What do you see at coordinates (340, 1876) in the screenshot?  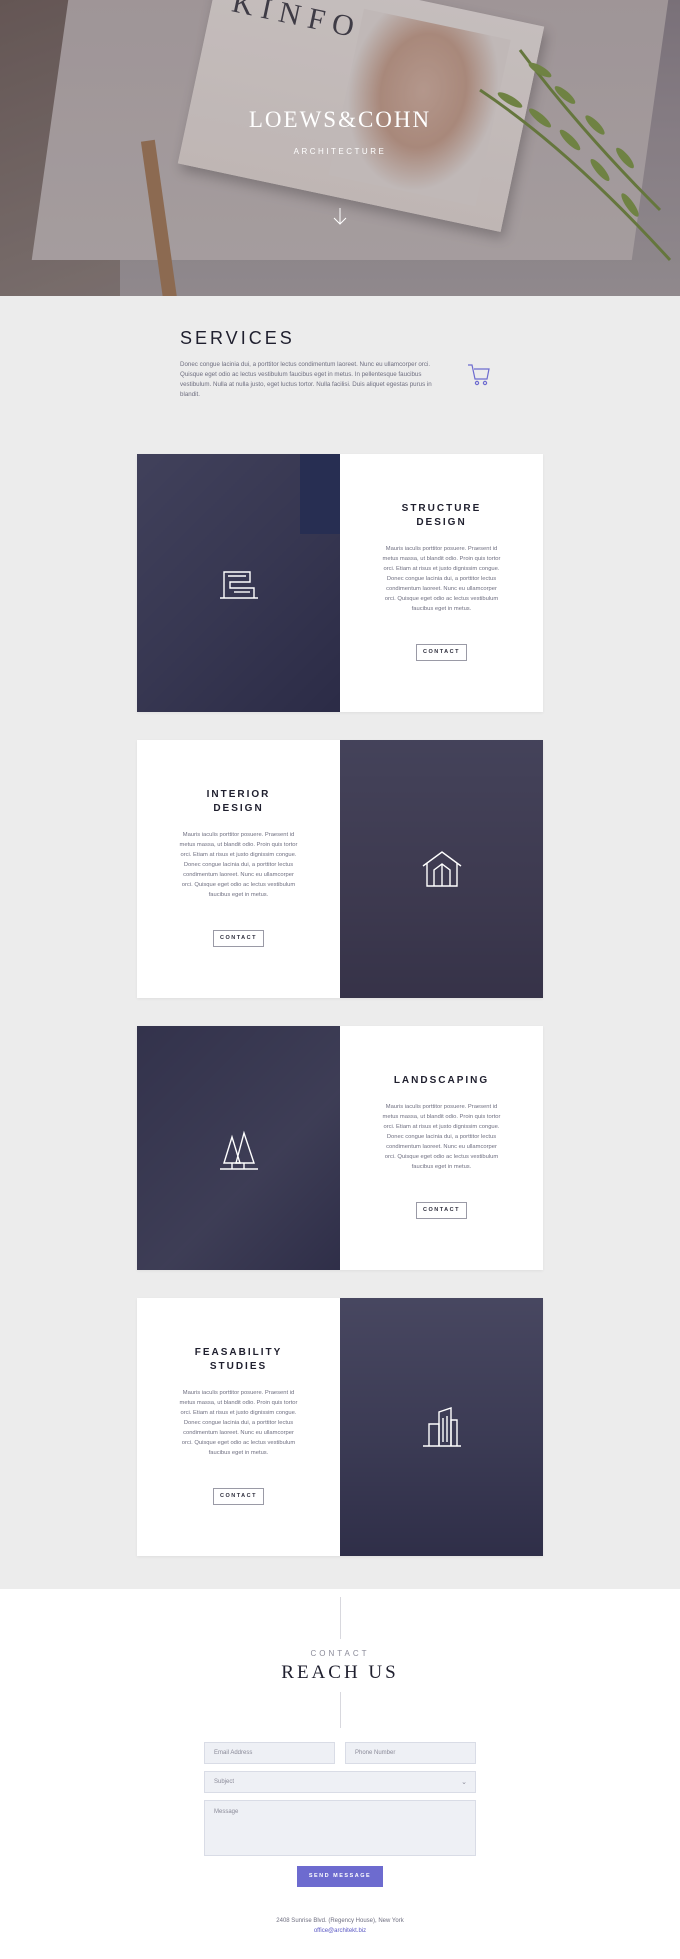 I see `send-message-button: SEND MESSAGE` at bounding box center [340, 1876].